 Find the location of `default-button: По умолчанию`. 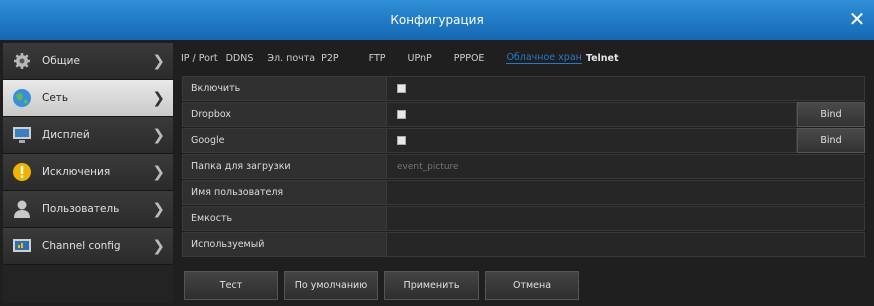

default-button: По умолчанию is located at coordinates (331, 285).